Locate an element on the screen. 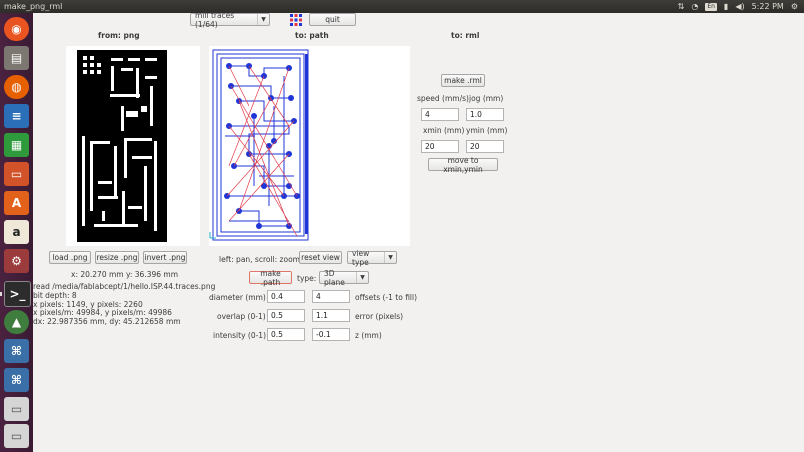 The width and height of the screenshot is (804, 452). color-grid-icon is located at coordinates (296, 20).